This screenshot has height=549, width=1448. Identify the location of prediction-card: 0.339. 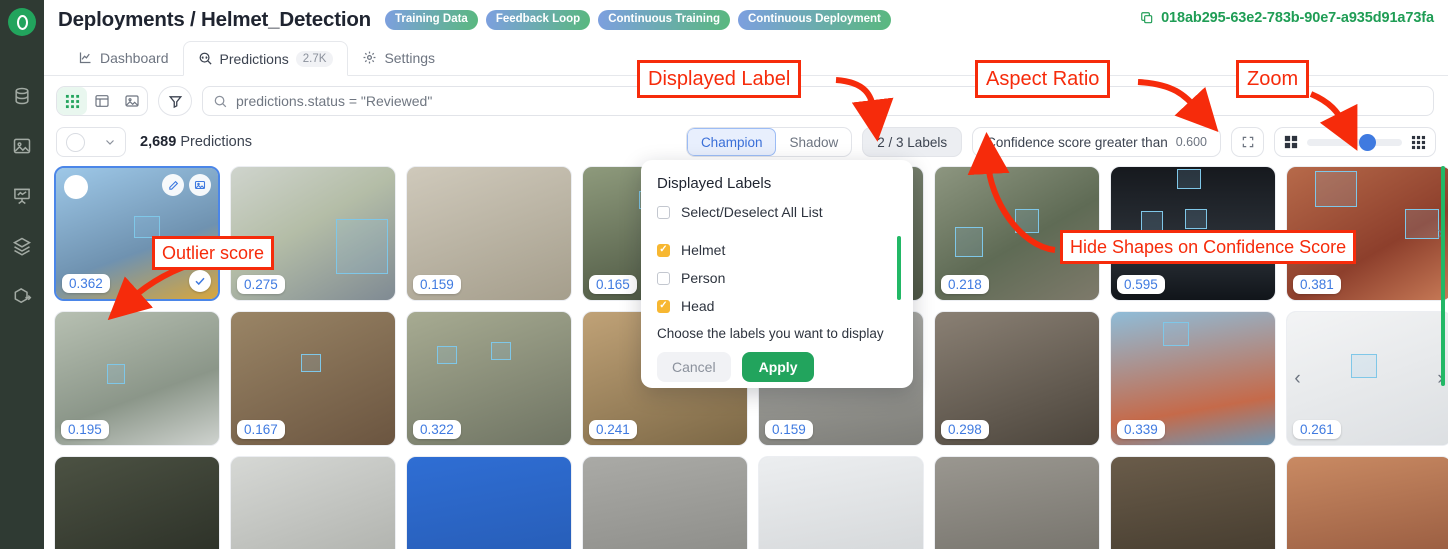
(1193, 378).